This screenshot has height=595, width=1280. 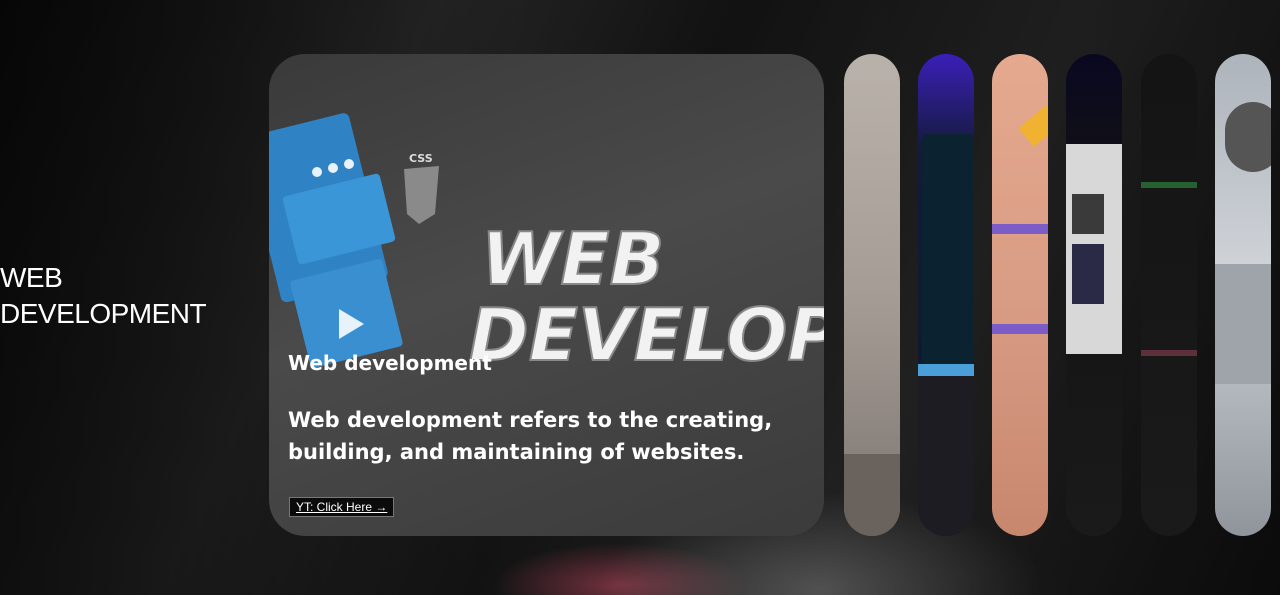 I want to click on laptop-screen-icon, so click(x=948, y=249).